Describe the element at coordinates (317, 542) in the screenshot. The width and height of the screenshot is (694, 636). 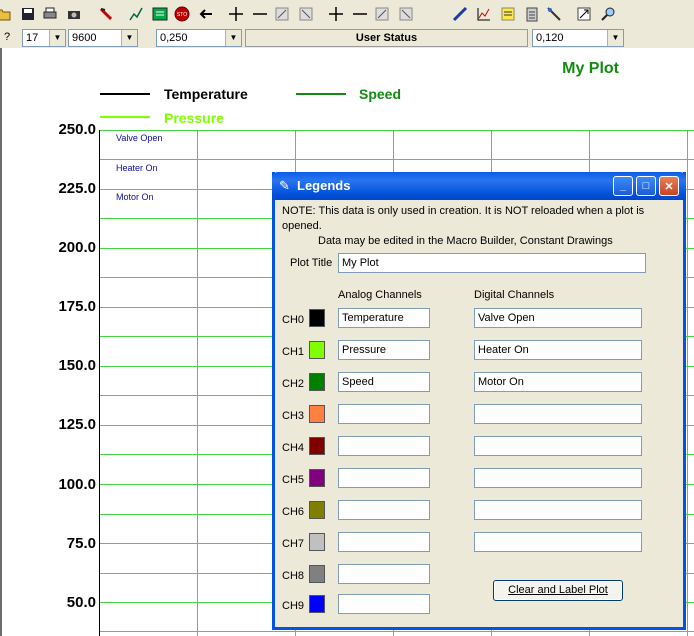
I see `color-swatch-ch7` at that location.